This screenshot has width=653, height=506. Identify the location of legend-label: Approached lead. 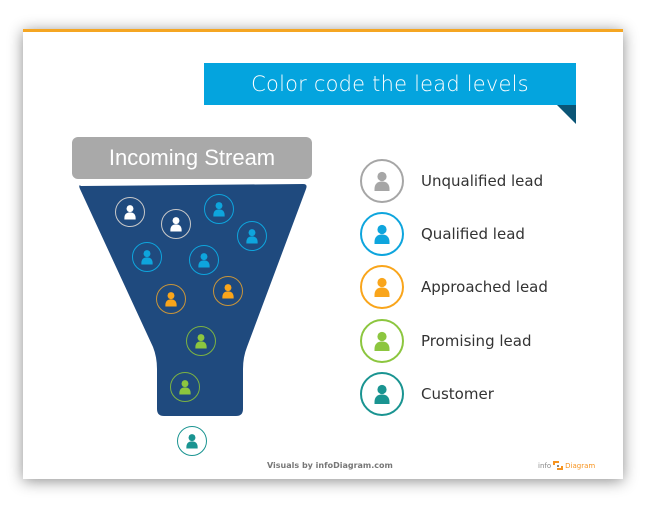
(484, 287).